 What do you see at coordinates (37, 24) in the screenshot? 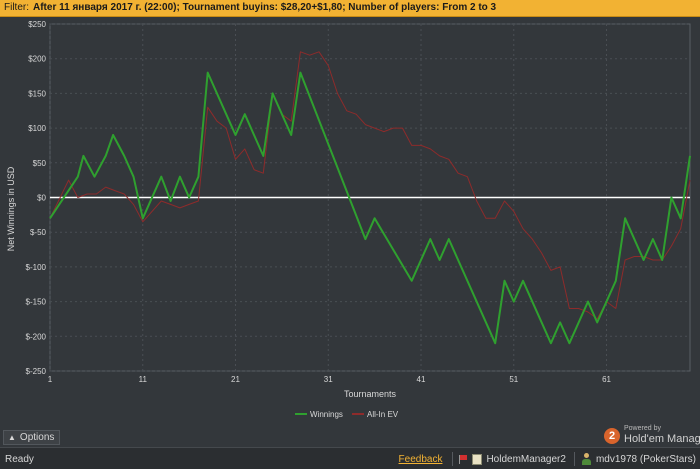
I see `y-tick-label: $250` at bounding box center [37, 24].